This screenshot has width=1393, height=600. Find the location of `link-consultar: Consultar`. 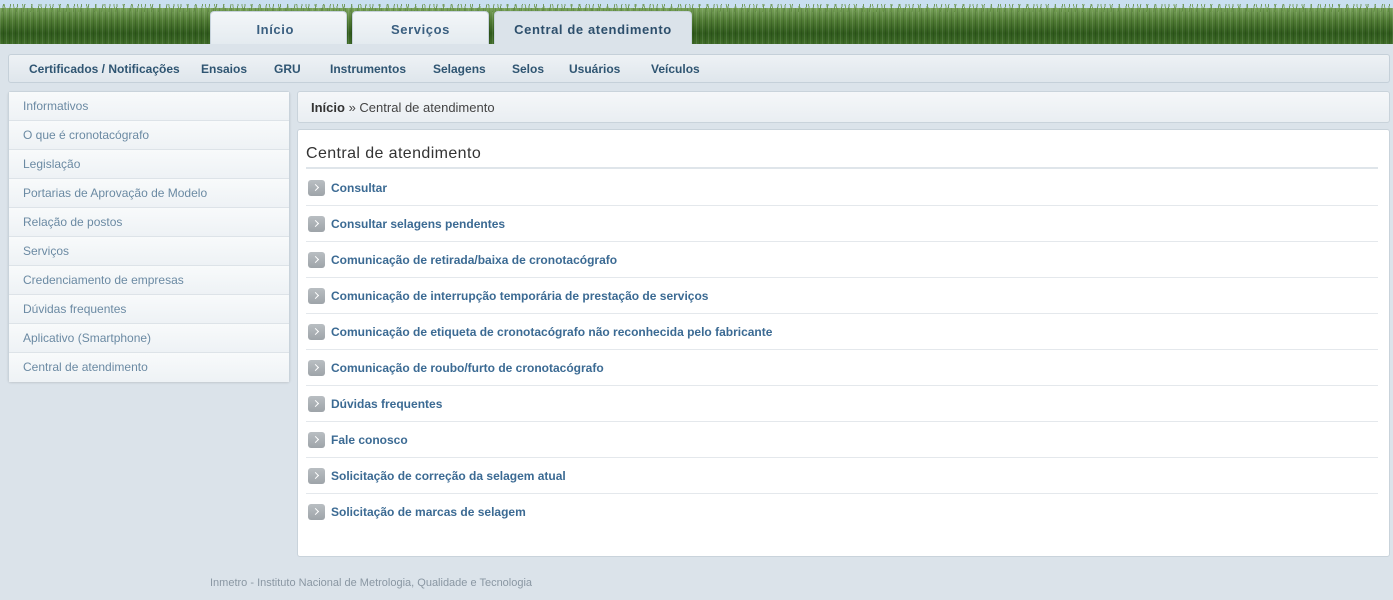

link-consultar: Consultar is located at coordinates (842, 188).